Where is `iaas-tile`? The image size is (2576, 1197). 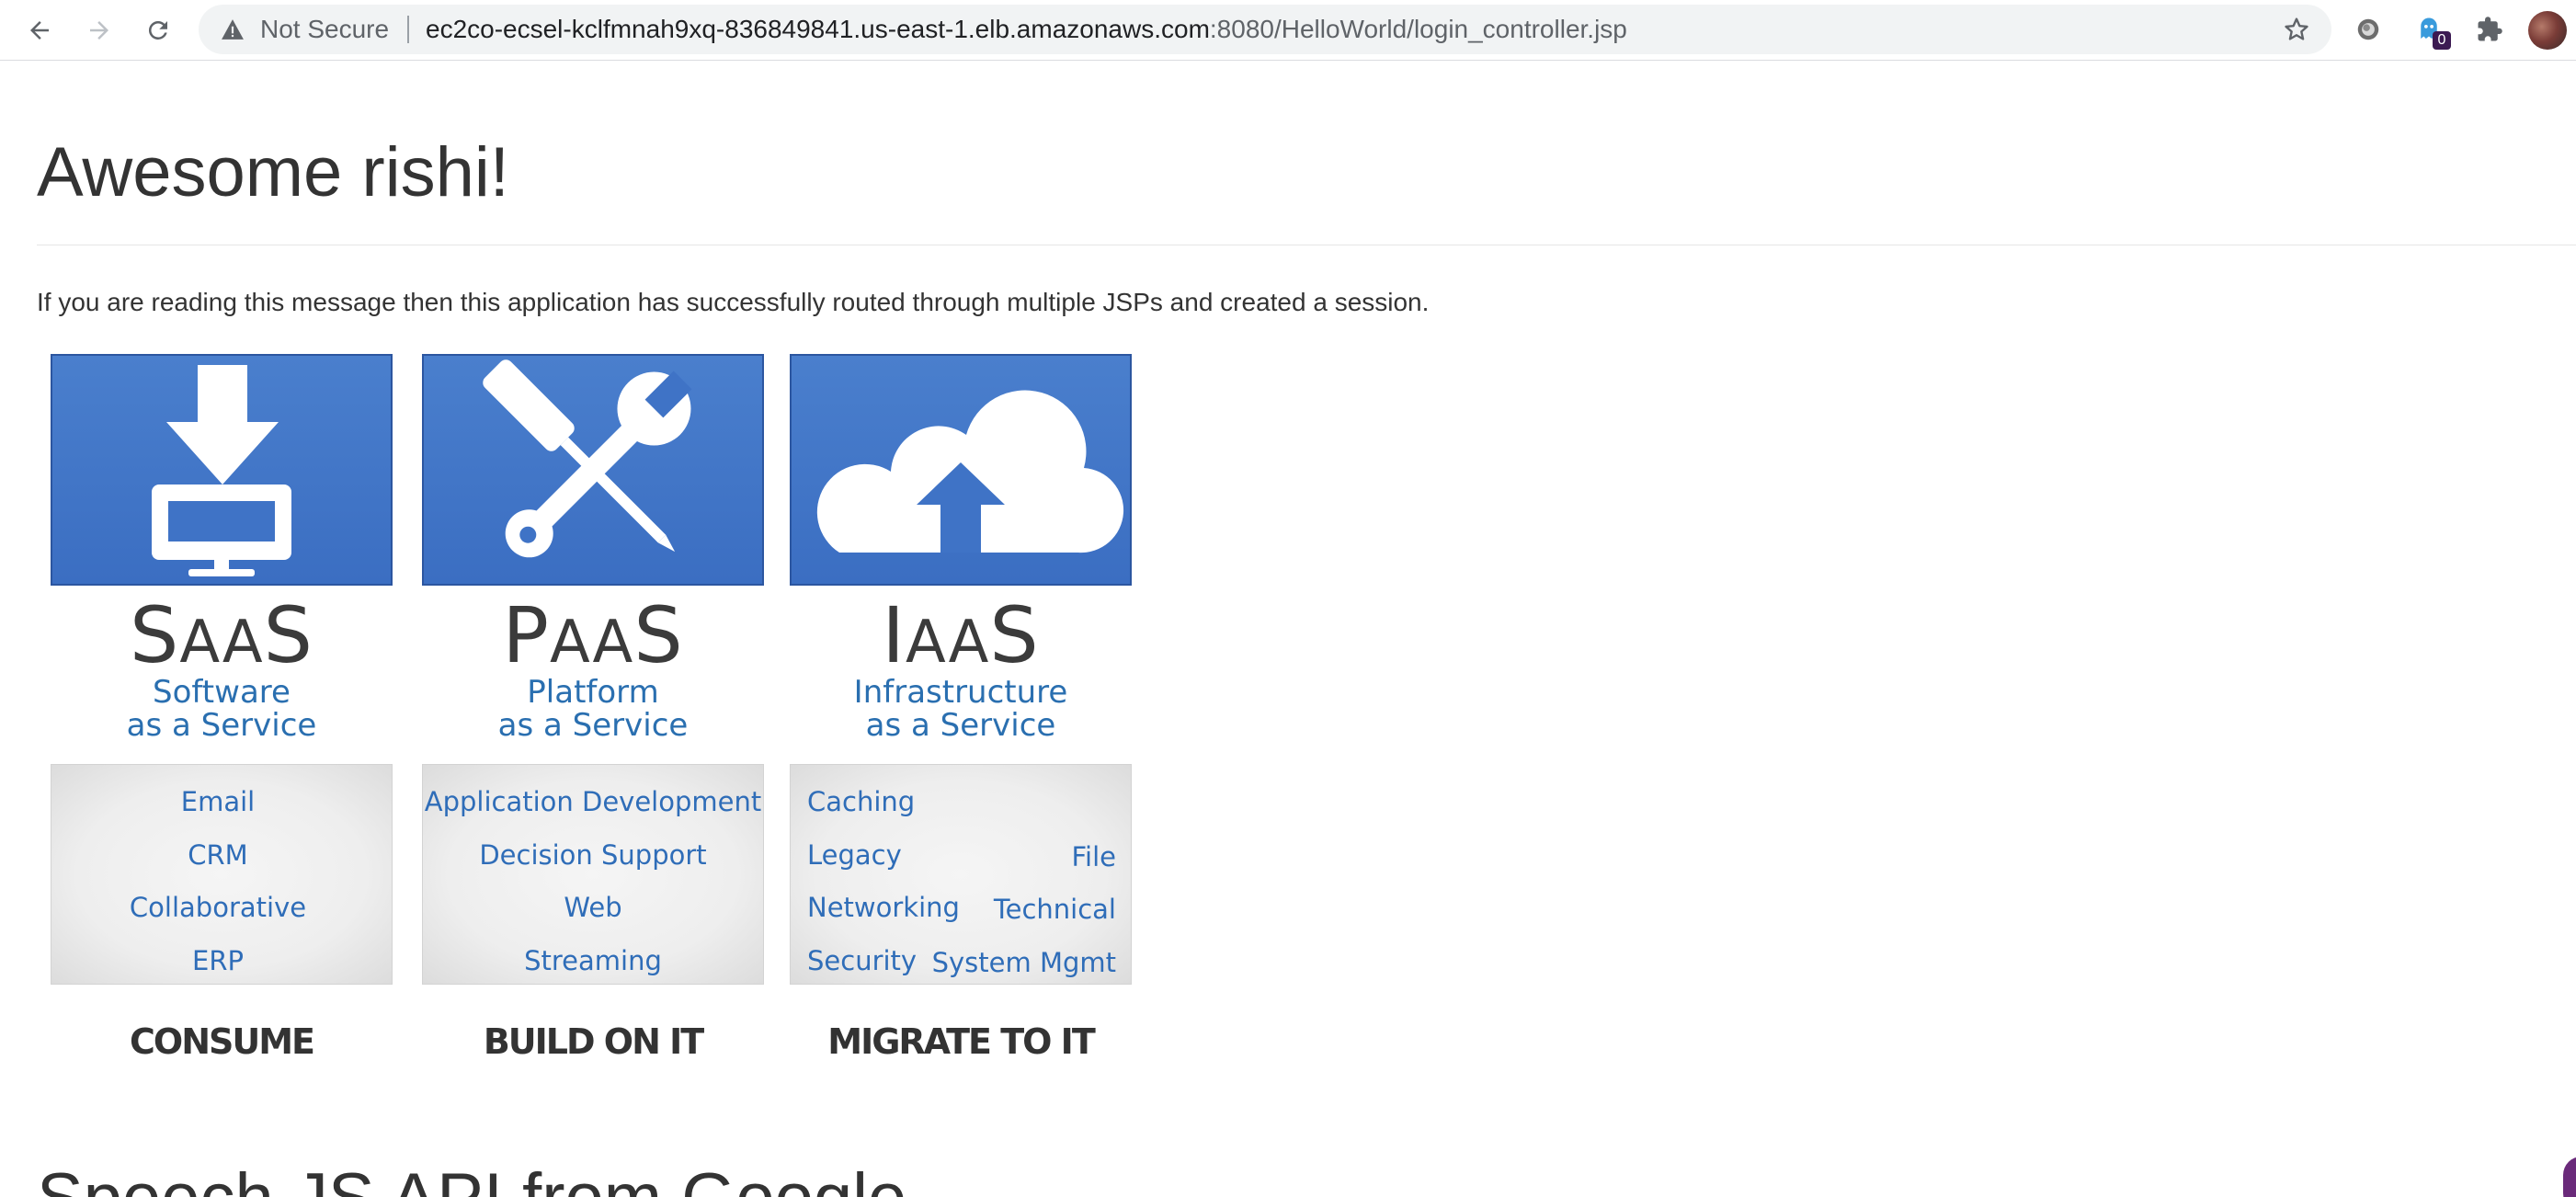 iaas-tile is located at coordinates (961, 470).